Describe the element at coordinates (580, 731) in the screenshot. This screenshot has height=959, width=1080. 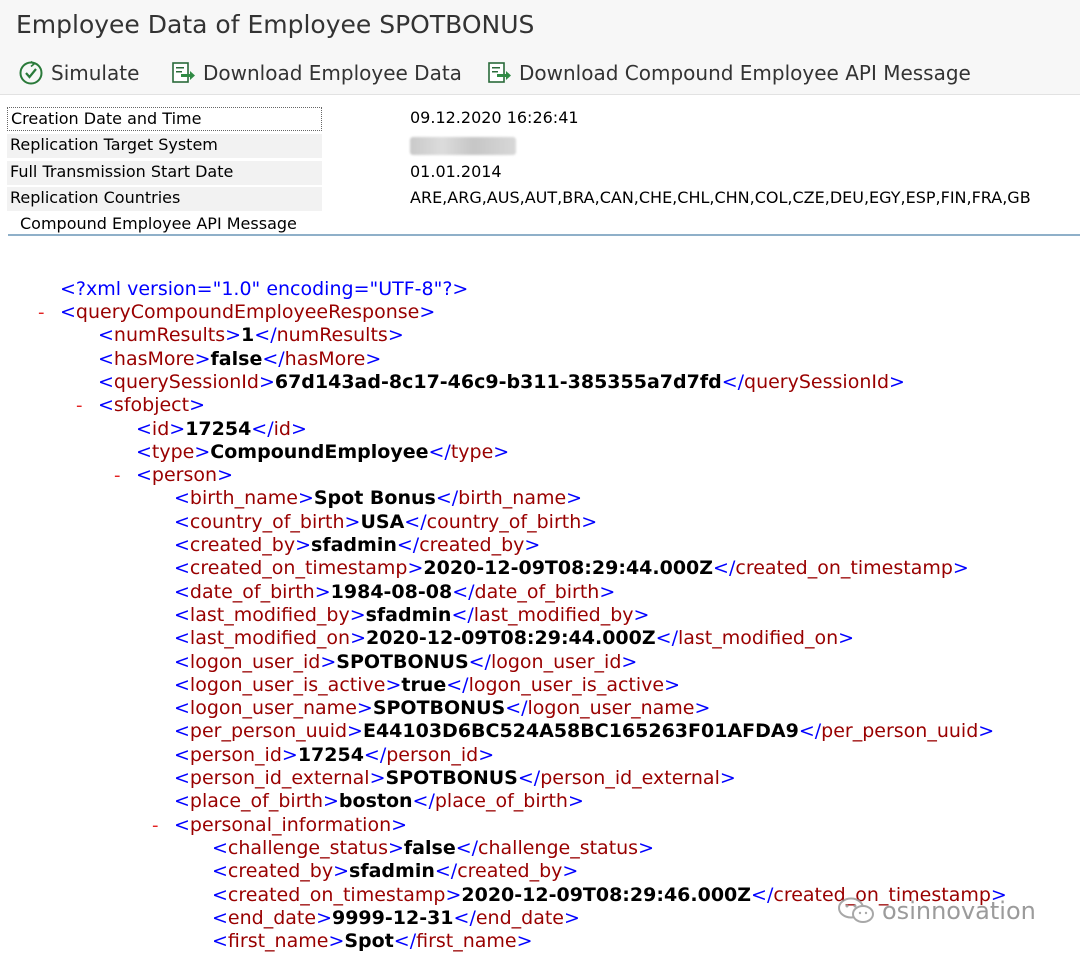
I see `xml-value: E44103D6BC524A58BC165263F01AFDA9` at that location.